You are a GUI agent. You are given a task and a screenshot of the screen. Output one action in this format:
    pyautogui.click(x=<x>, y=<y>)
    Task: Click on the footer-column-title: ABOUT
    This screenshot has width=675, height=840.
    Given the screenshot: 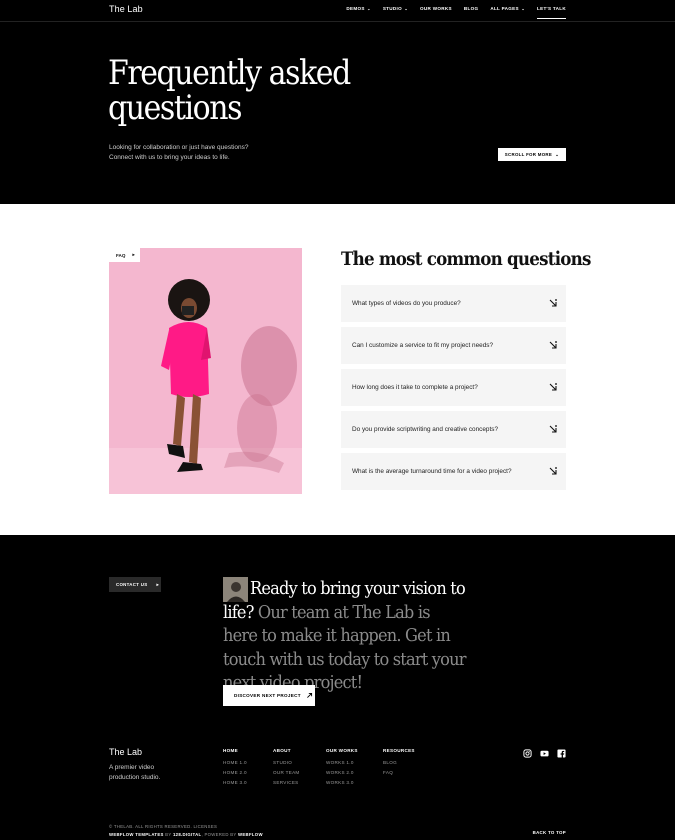 What is the action you would take?
    pyautogui.click(x=282, y=750)
    